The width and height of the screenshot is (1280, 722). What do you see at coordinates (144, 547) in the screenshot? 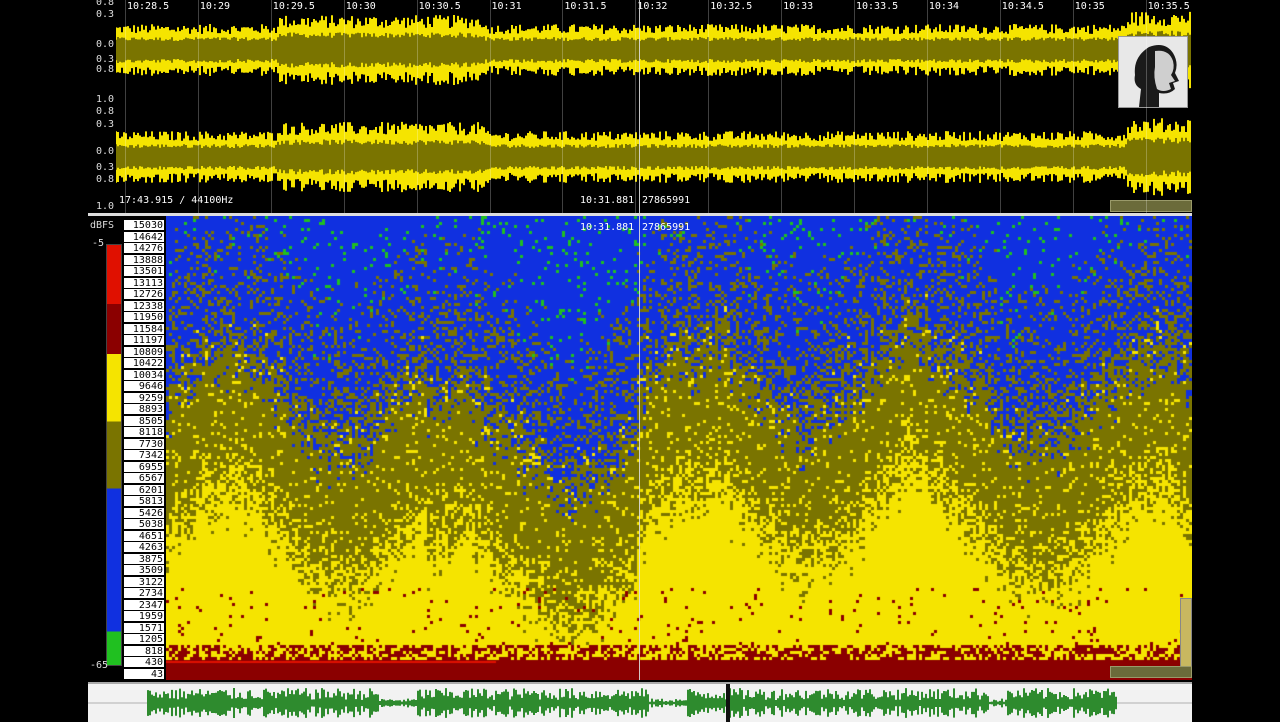
I see `frequency-label: 4263` at bounding box center [144, 547].